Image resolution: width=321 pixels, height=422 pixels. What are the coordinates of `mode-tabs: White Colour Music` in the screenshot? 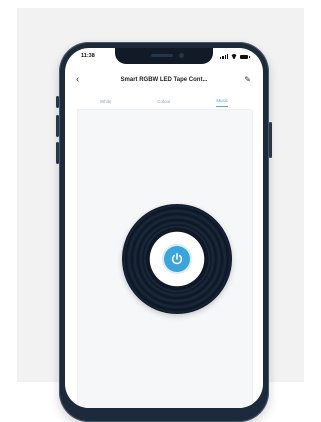 It's located at (164, 103).